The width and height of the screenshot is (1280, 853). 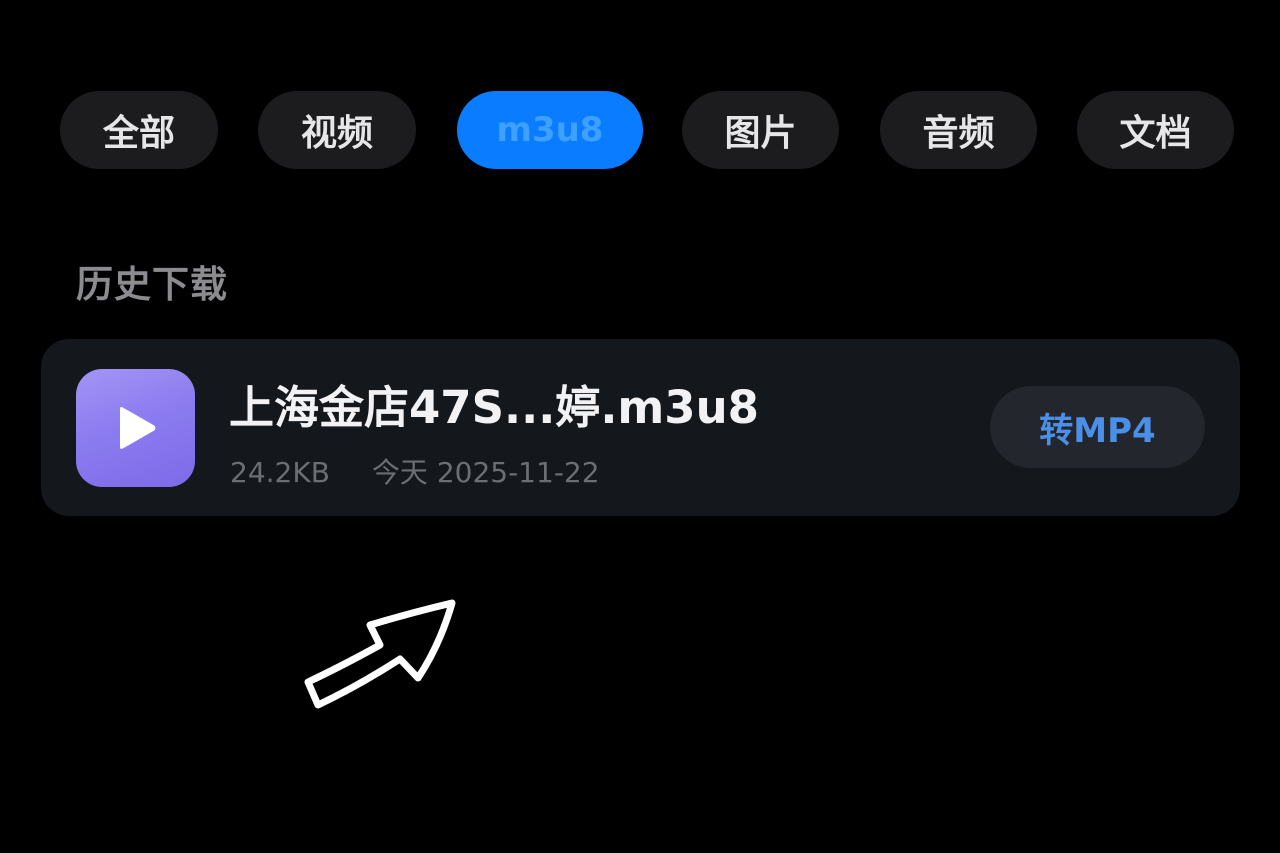 I want to click on hand-drawn-arrow-icon, so click(x=380, y=654).